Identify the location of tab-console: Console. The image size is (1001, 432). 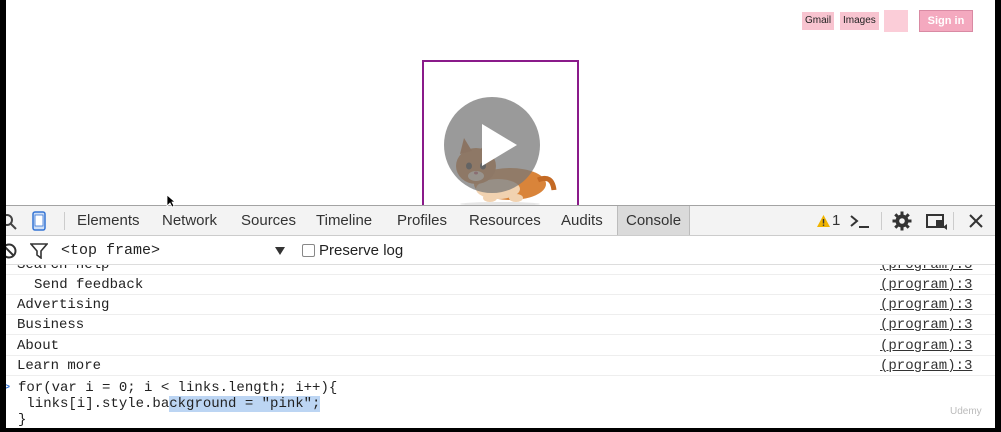
(654, 220).